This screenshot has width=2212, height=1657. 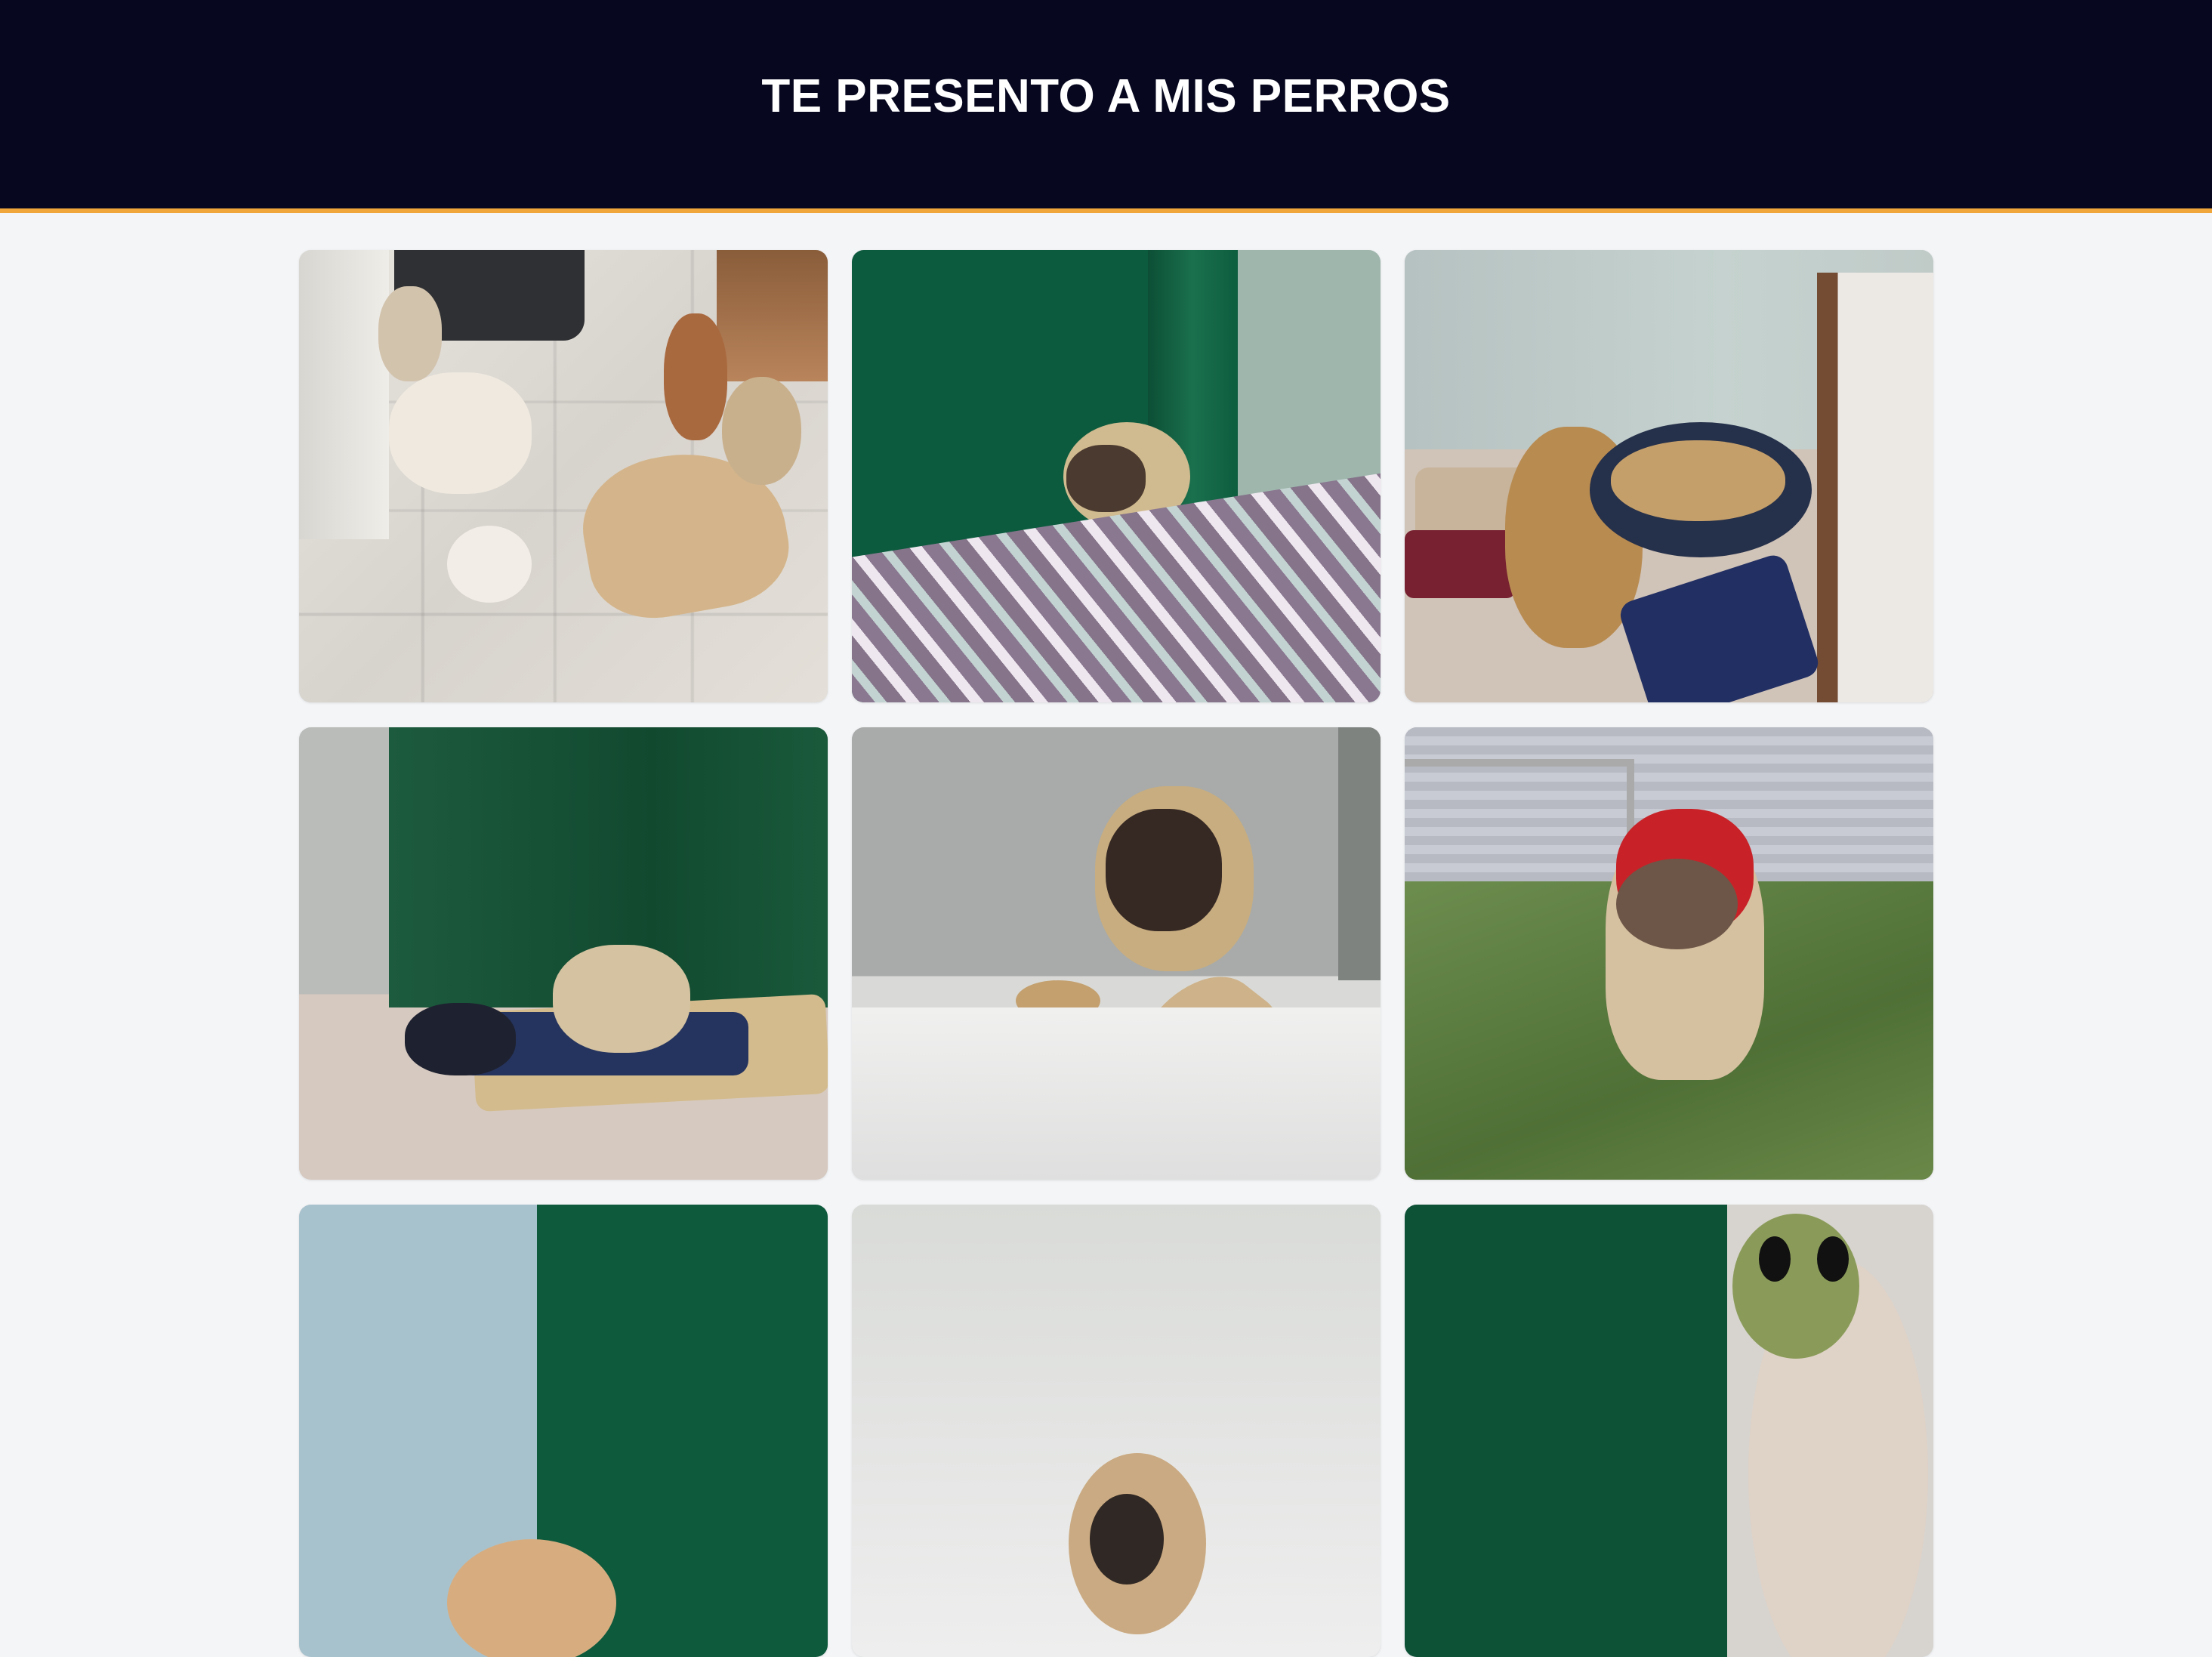 I want to click on pug-under-curtain-photo, so click(x=1116, y=476).